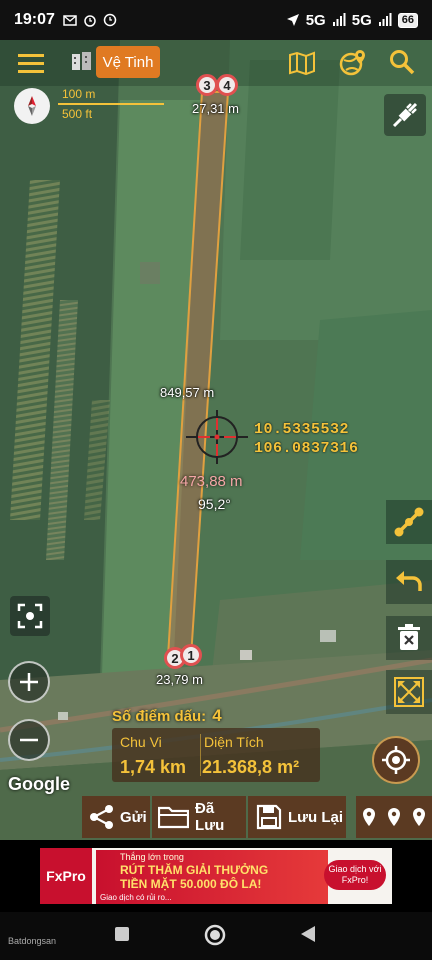 Image resolution: width=432 pixels, height=960 pixels. What do you see at coordinates (227, 85) in the screenshot?
I see `point-marker-4: 4` at bounding box center [227, 85].